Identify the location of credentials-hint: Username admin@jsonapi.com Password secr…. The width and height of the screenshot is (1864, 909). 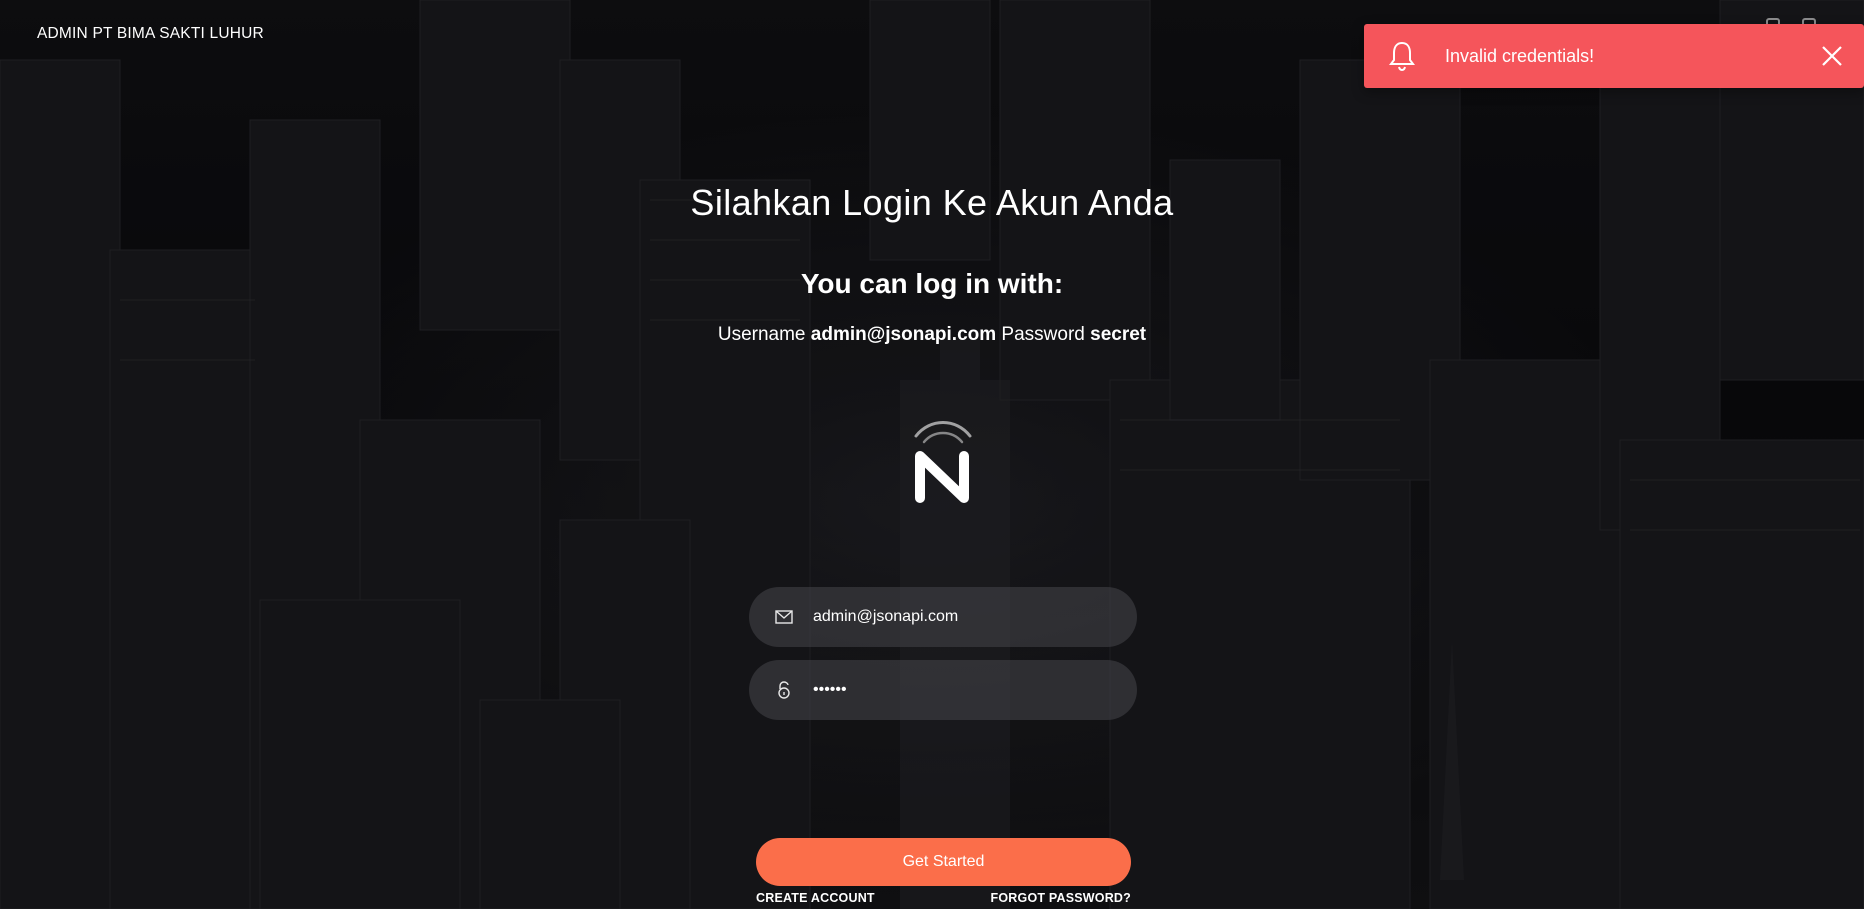
(932, 335).